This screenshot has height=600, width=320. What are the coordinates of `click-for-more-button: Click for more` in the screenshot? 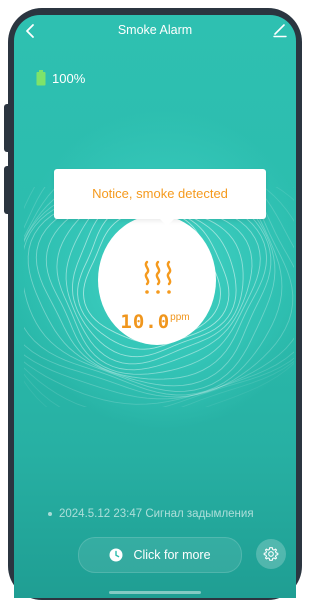 It's located at (160, 555).